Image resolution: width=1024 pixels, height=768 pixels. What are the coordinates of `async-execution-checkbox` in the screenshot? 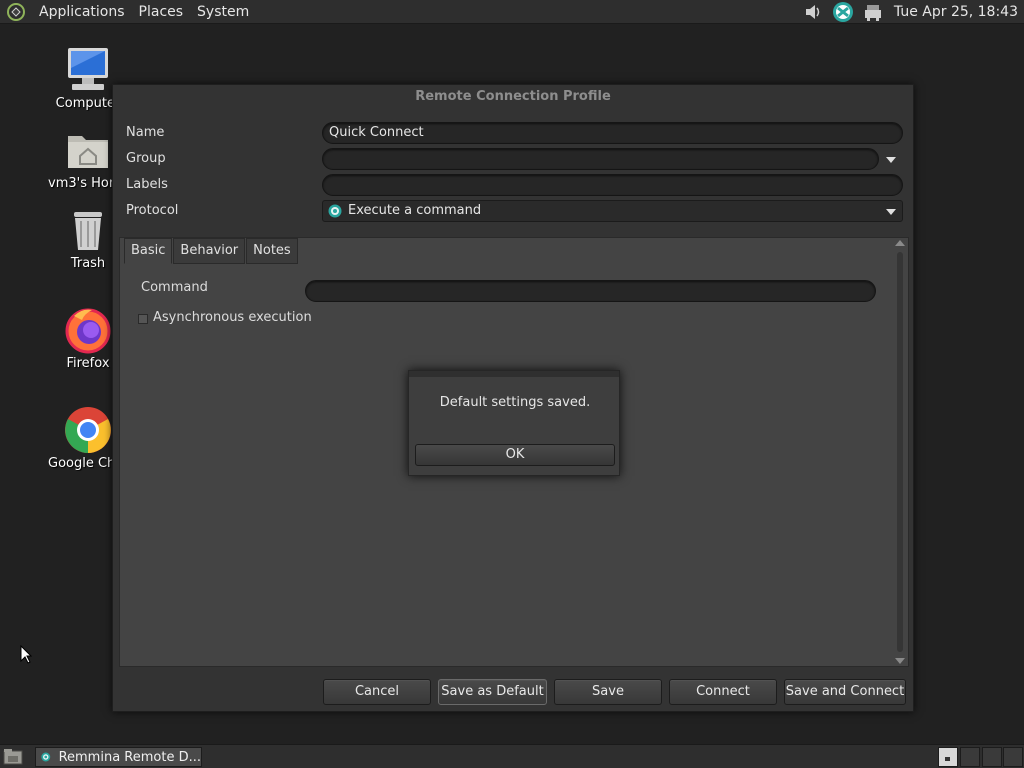 It's located at (143, 319).